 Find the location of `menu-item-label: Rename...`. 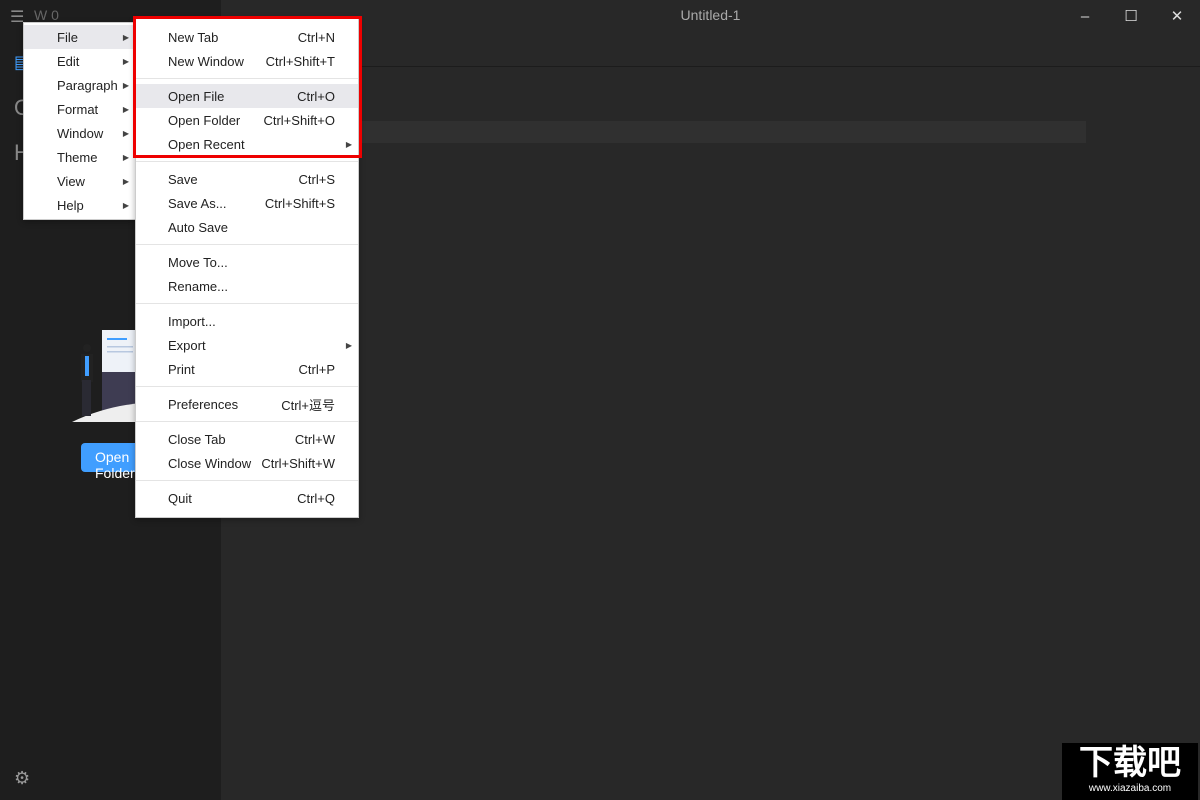

menu-item-label: Rename... is located at coordinates (198, 286).